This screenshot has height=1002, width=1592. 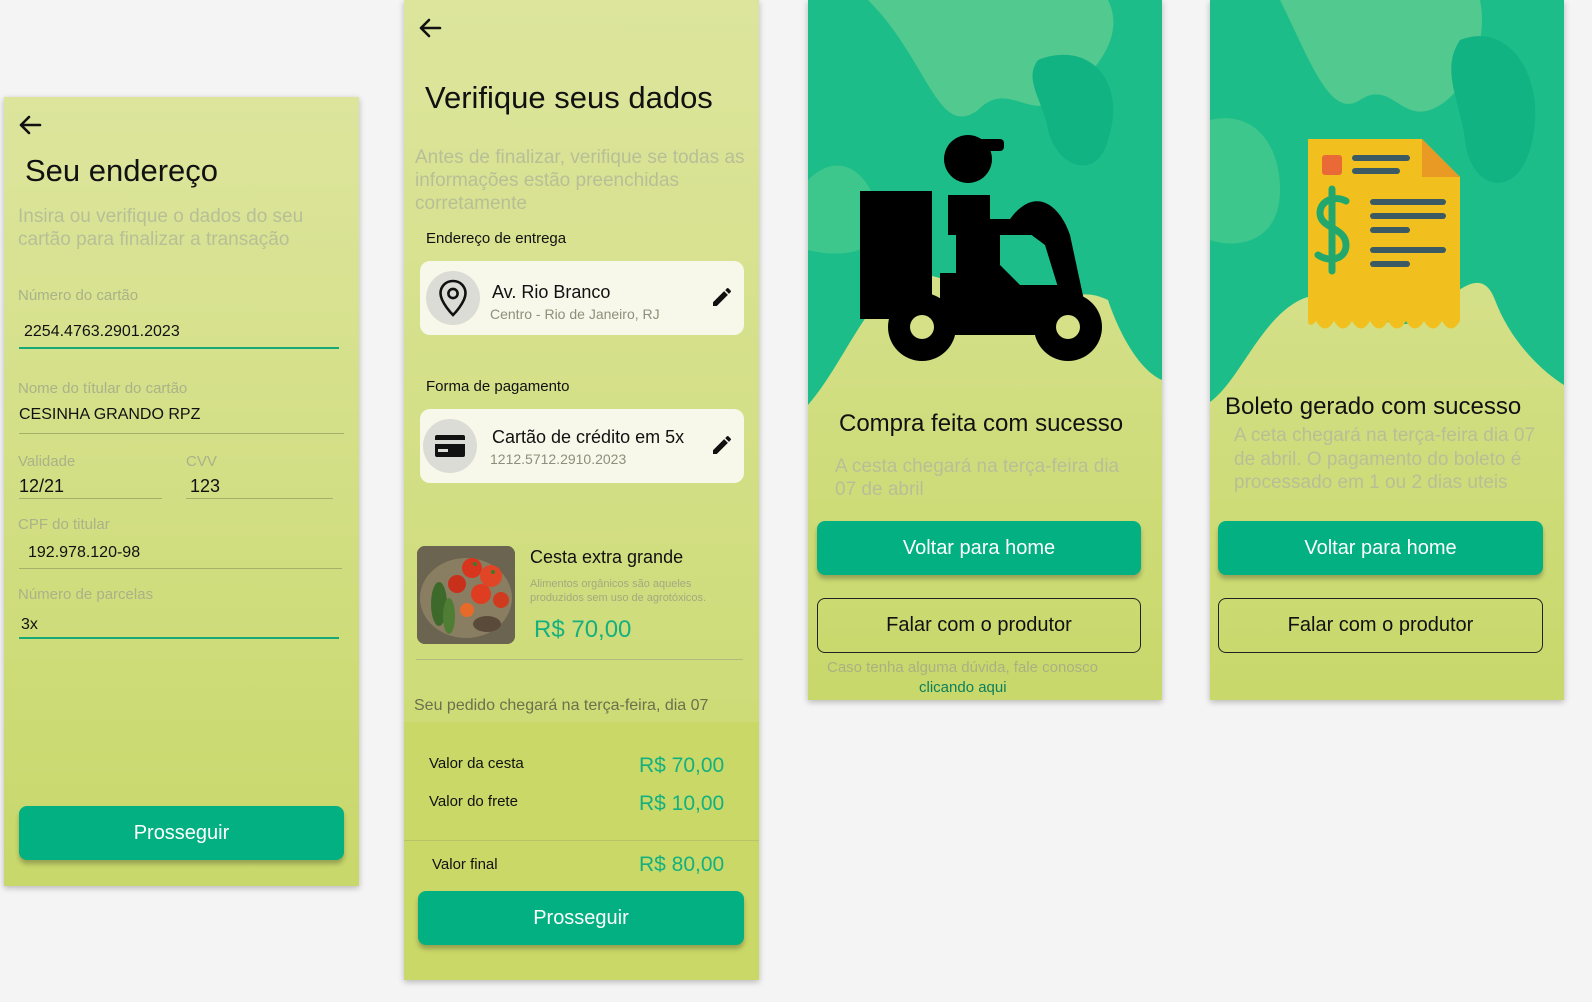 What do you see at coordinates (581, 840) in the screenshot?
I see `summary-divider` at bounding box center [581, 840].